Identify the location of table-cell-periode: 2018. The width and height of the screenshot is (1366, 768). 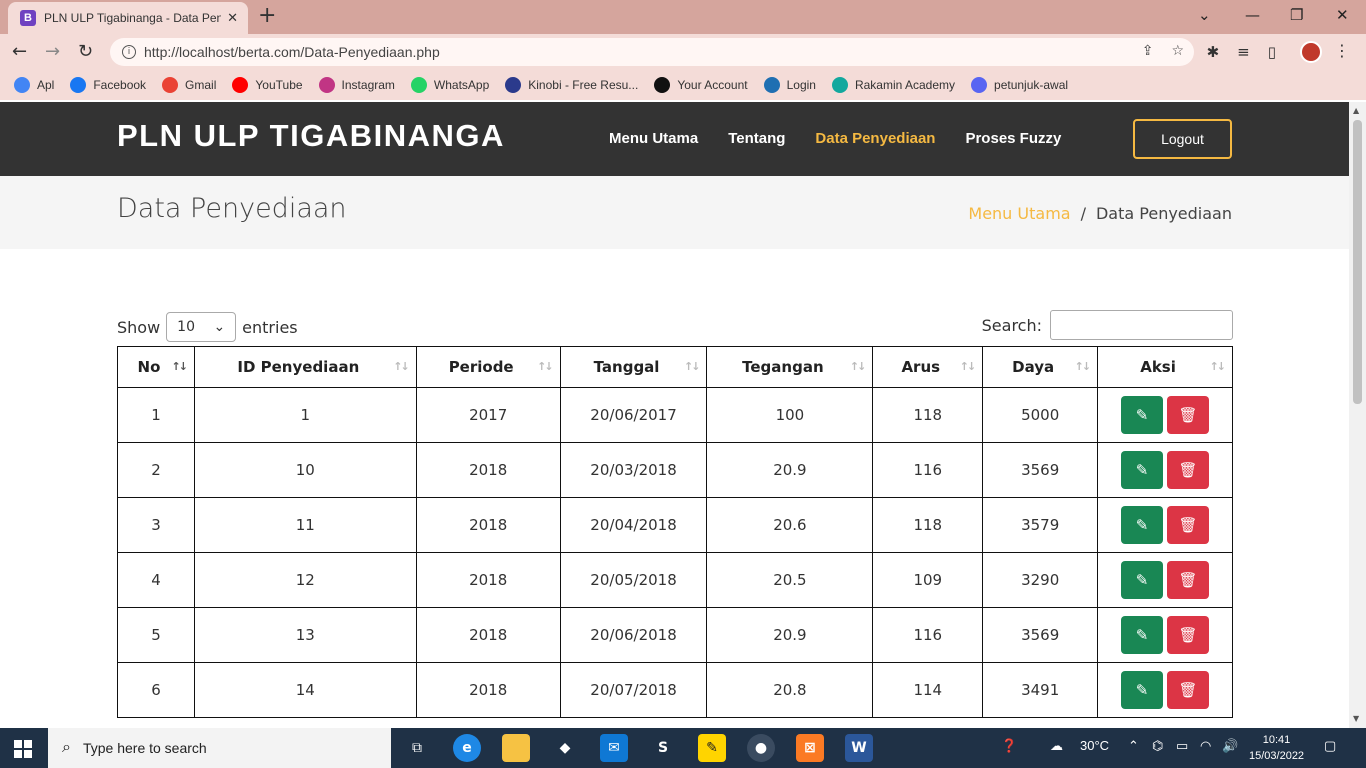
(488, 470).